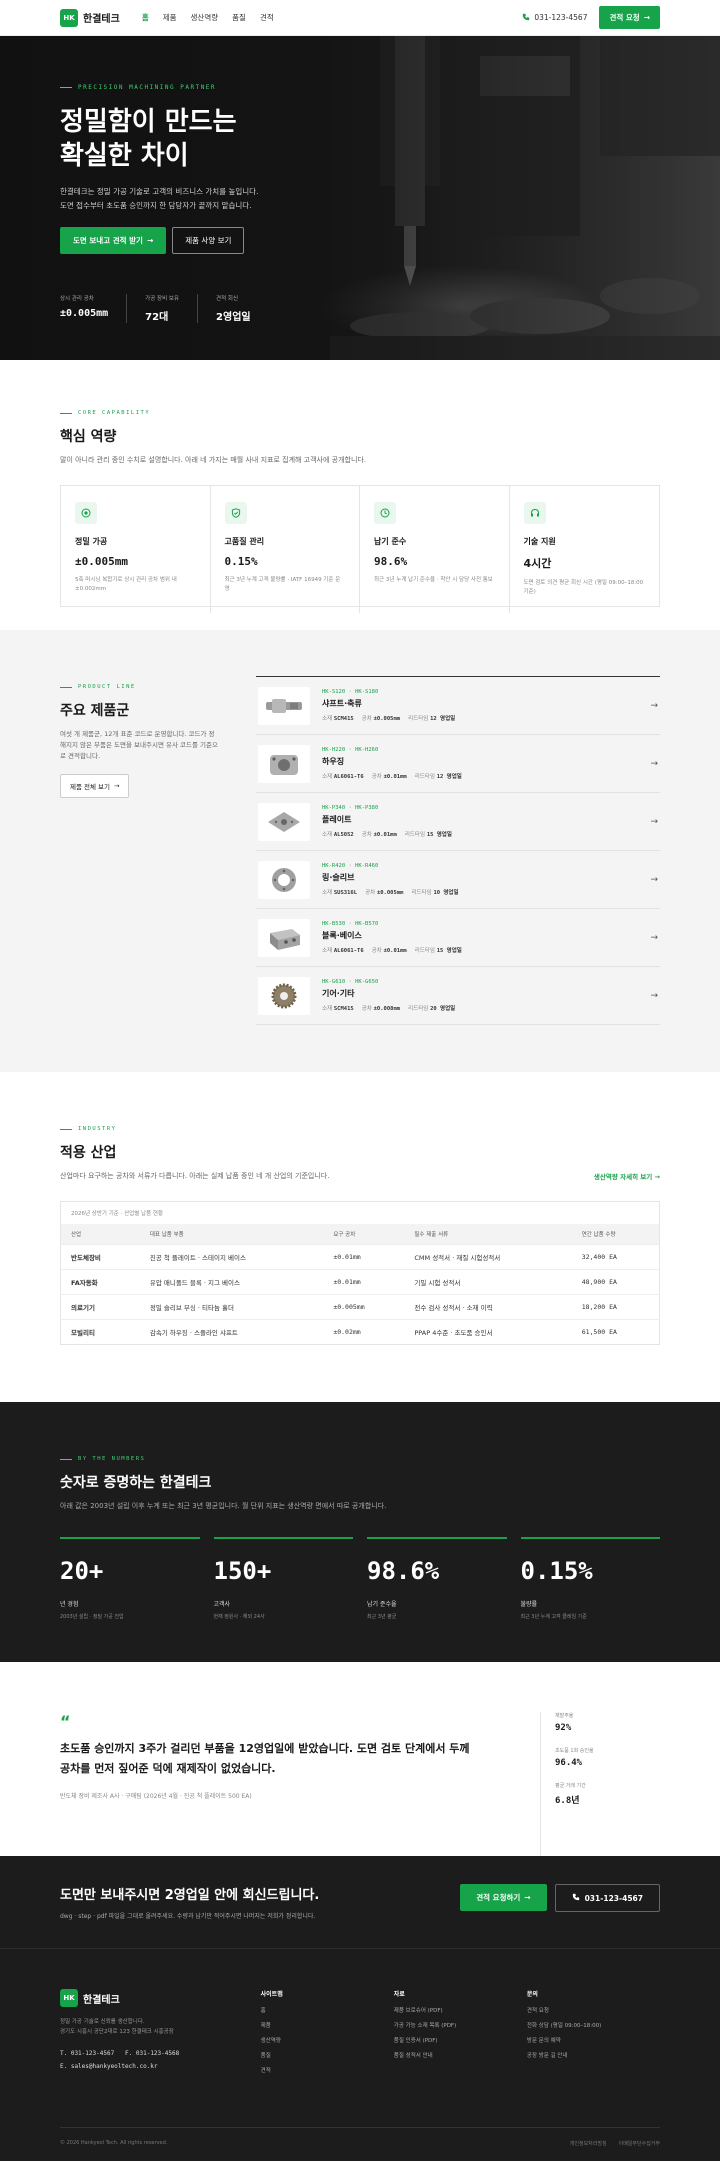 The image size is (720, 2163). Describe the element at coordinates (117, 2032) in the screenshot. I see `footer-desc-line2: 경기도 시흥시 공단2대로 123 한결테크 시흥공장` at that location.